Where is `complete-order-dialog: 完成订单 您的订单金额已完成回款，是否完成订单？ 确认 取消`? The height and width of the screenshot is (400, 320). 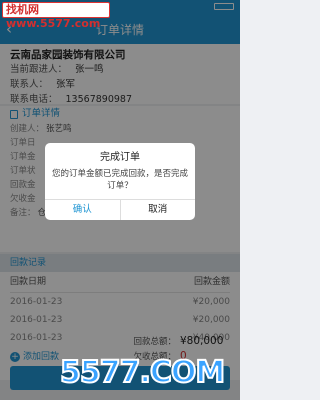
complete-order-dialog: 完成订单 您的订单金额已完成回款，是否完成订单？ 确认 取消 is located at coordinates (120, 181).